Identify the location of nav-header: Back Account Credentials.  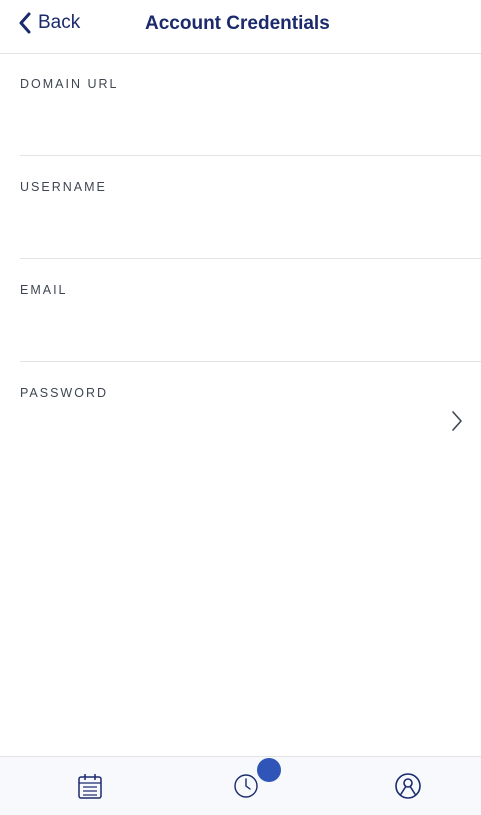
(240, 27).